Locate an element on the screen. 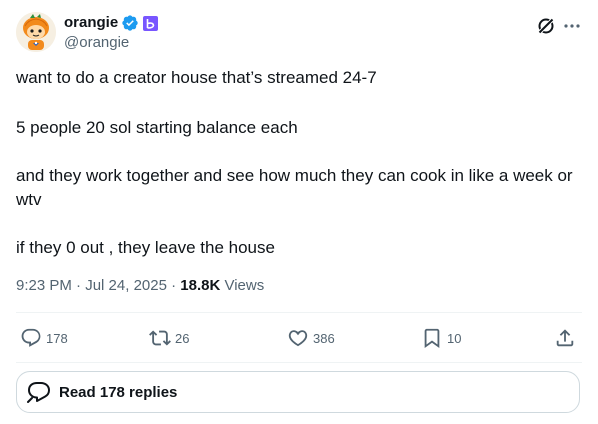 The width and height of the screenshot is (598, 424). share-icon is located at coordinates (565, 338).